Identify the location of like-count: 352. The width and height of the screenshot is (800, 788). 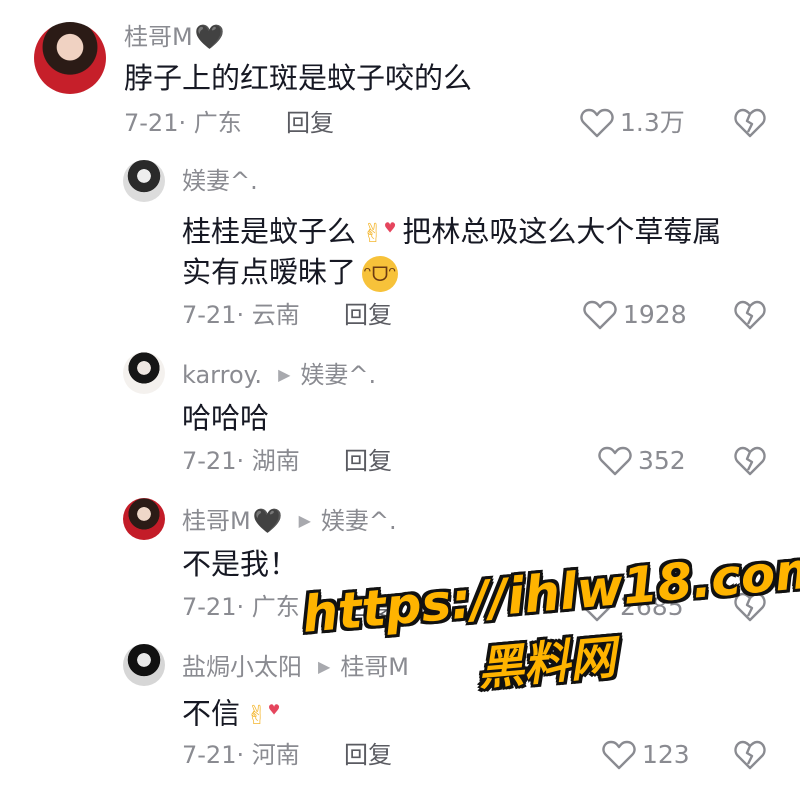
(662, 460).